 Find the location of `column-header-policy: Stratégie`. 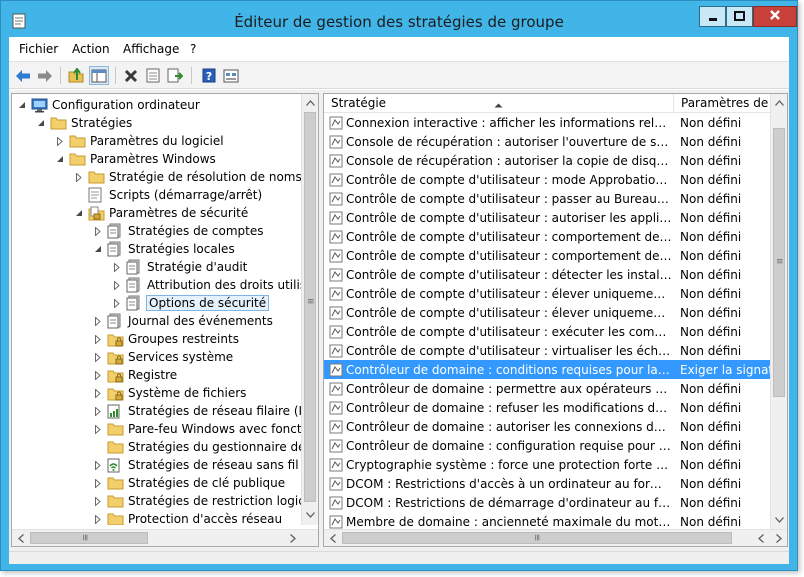

column-header-policy: Stratégie is located at coordinates (499, 103).